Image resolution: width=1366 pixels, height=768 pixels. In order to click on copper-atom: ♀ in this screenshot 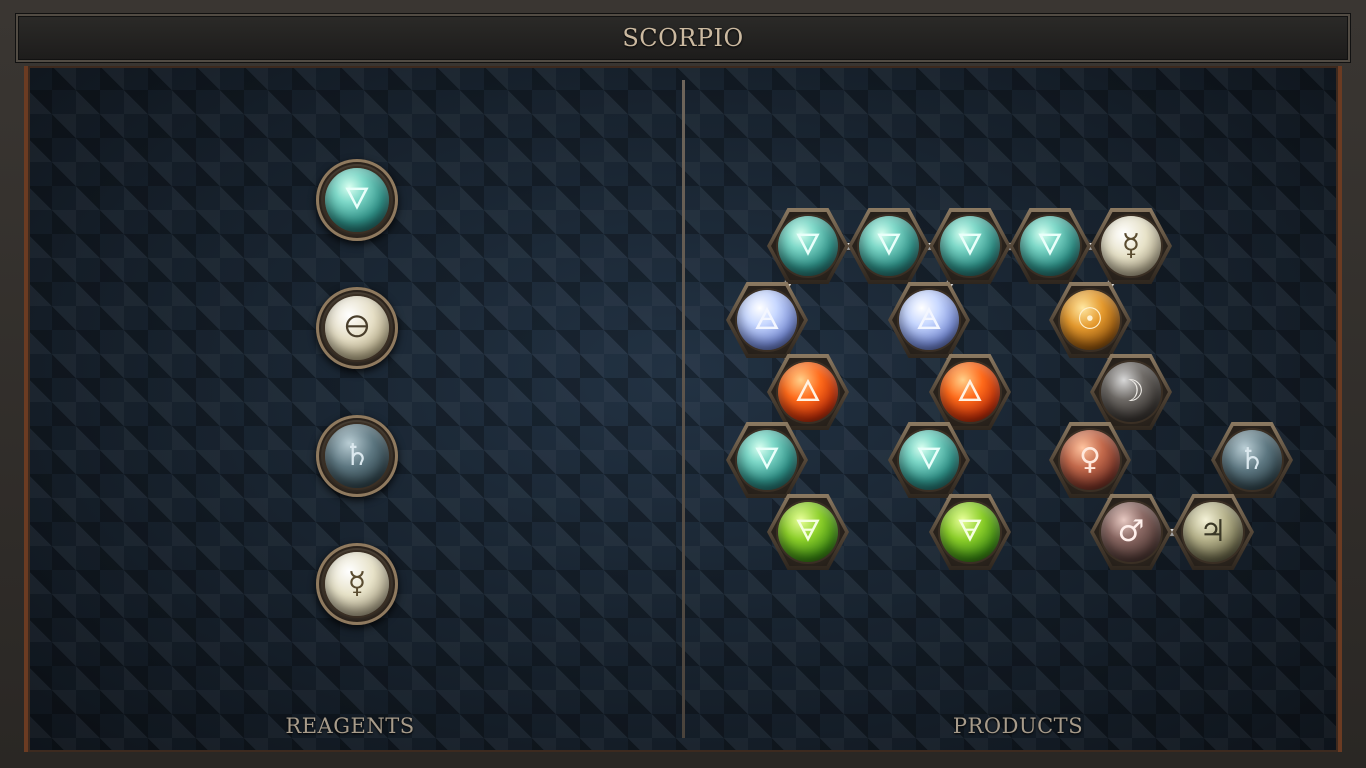, I will do `click(1090, 460)`.